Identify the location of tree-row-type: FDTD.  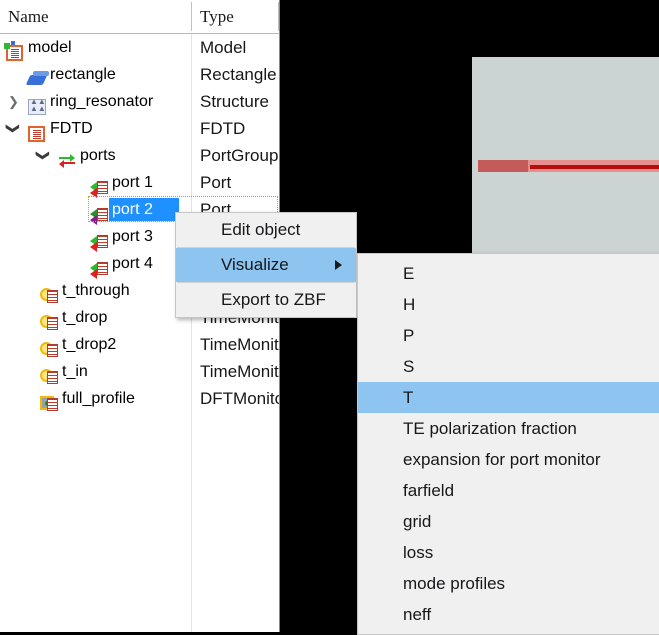
(223, 128).